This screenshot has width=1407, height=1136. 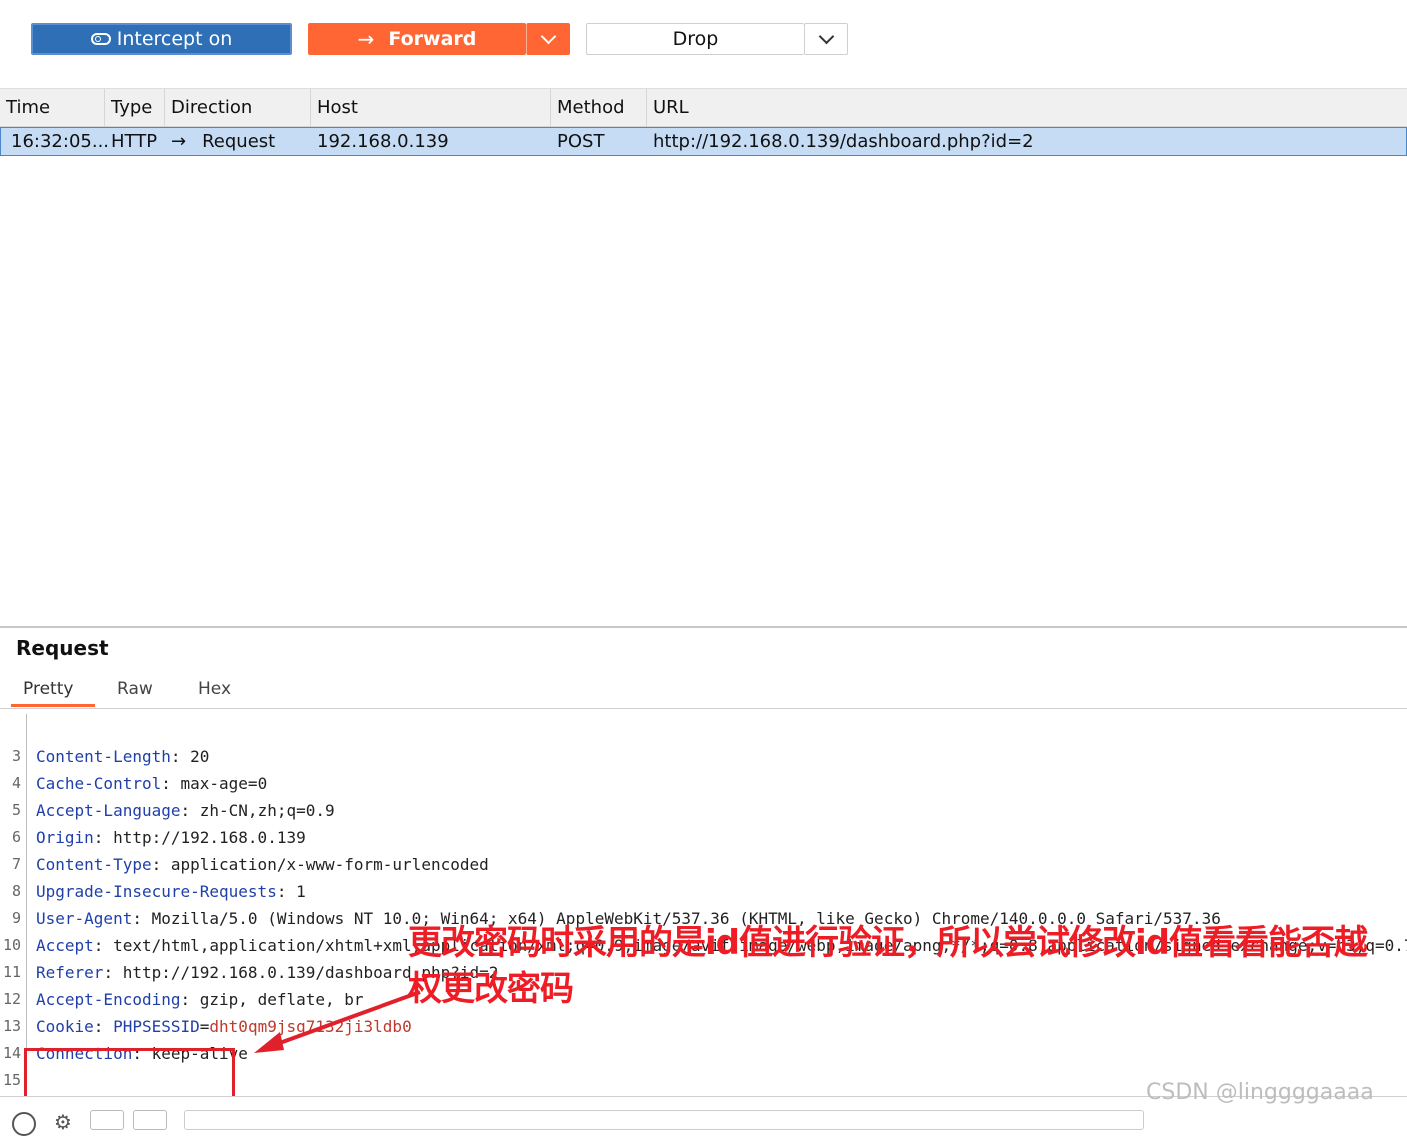 I want to click on editor-line: 8 Upgrade-Insecure-Requests: 1, so click(x=703, y=876).